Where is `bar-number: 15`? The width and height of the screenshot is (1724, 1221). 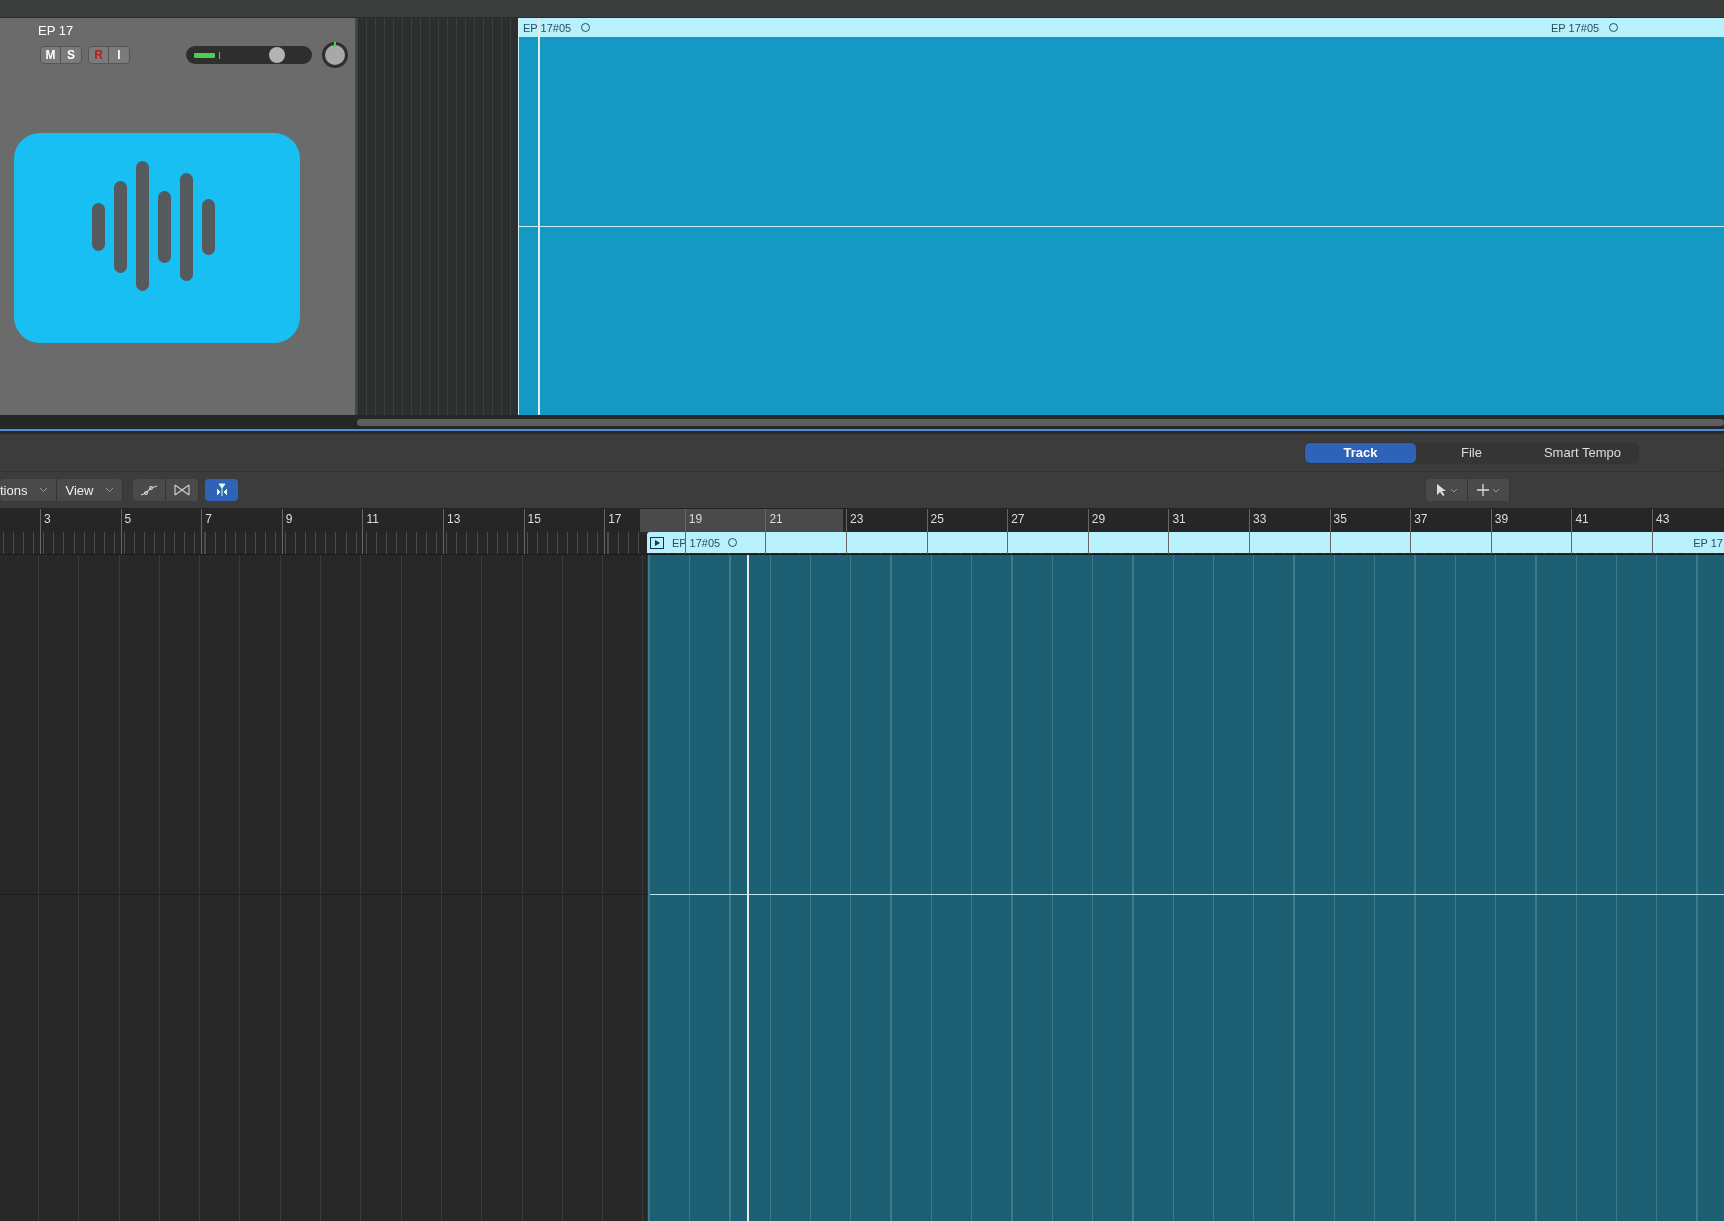 bar-number: 15 is located at coordinates (532, 531).